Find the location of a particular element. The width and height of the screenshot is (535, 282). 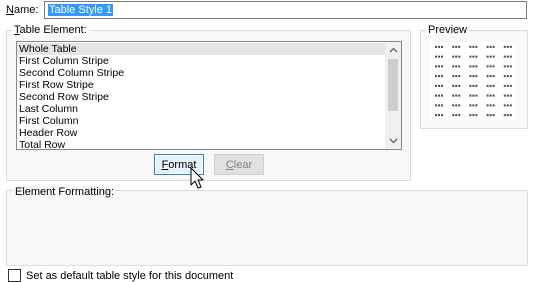

name-input: Table Style 1 is located at coordinates (285, 10).